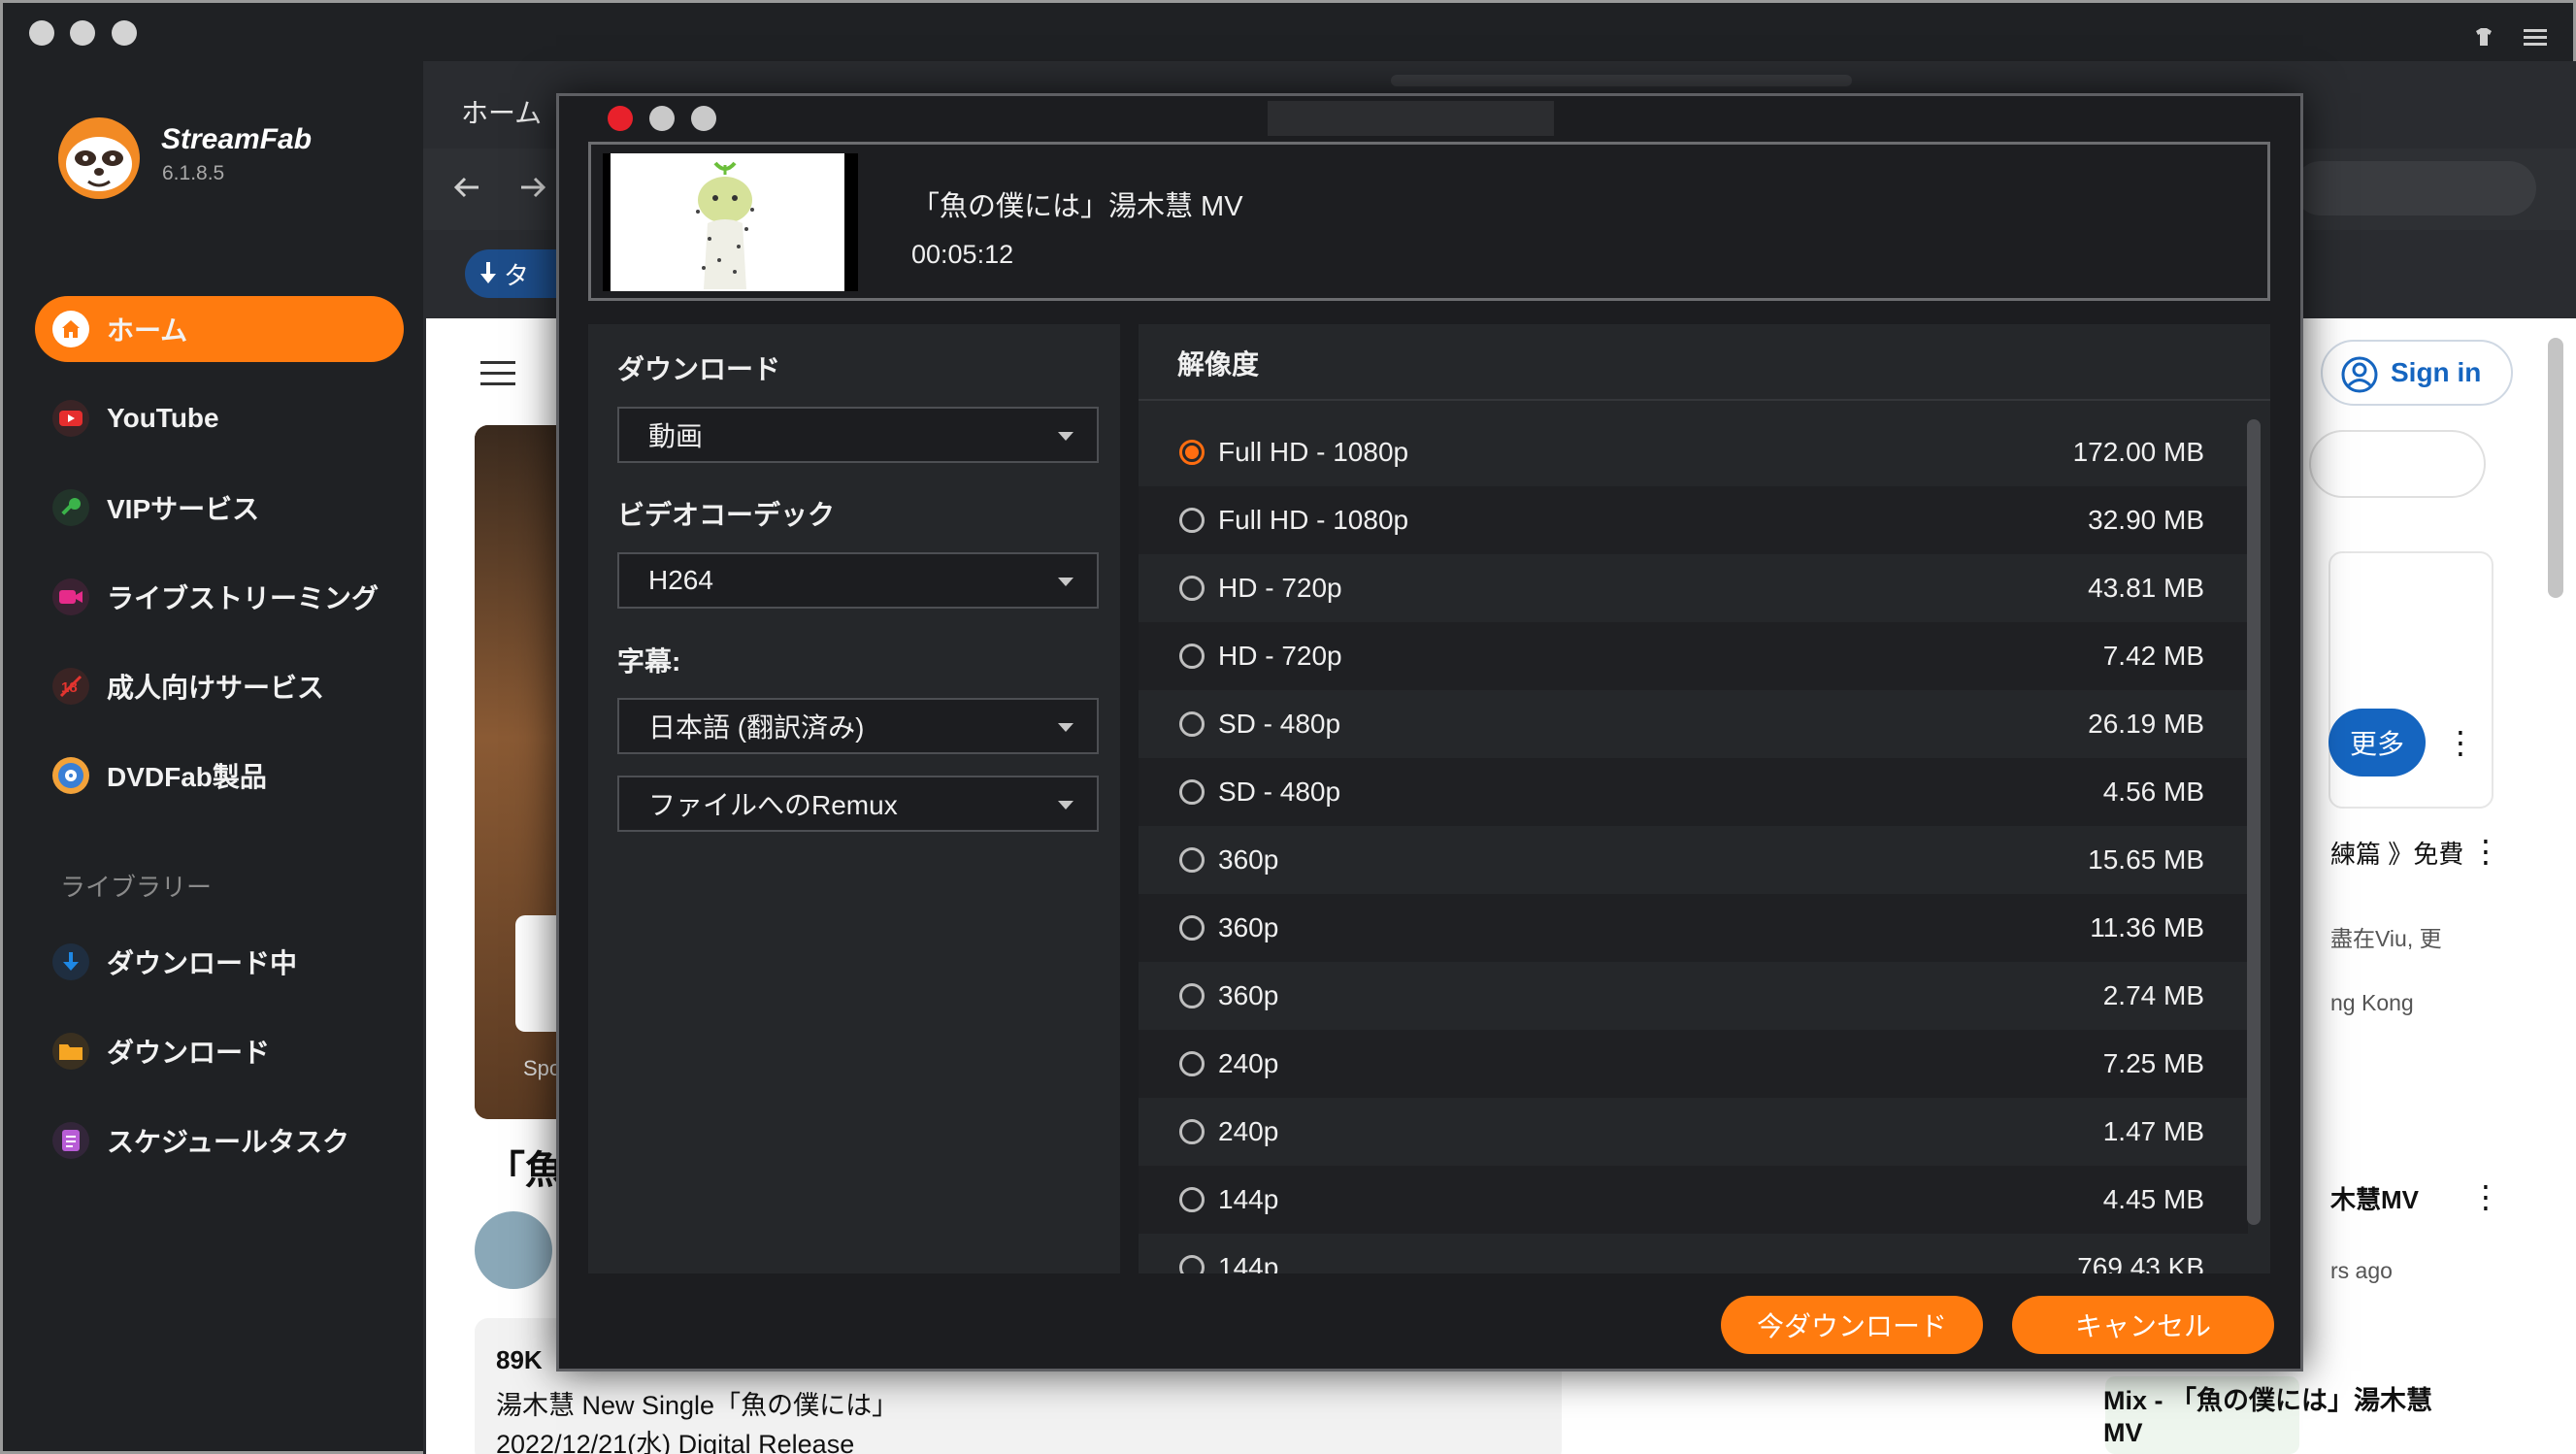 The image size is (2576, 1454). Describe the element at coordinates (1248, 927) in the screenshot. I see `resolution-label: 360p` at that location.